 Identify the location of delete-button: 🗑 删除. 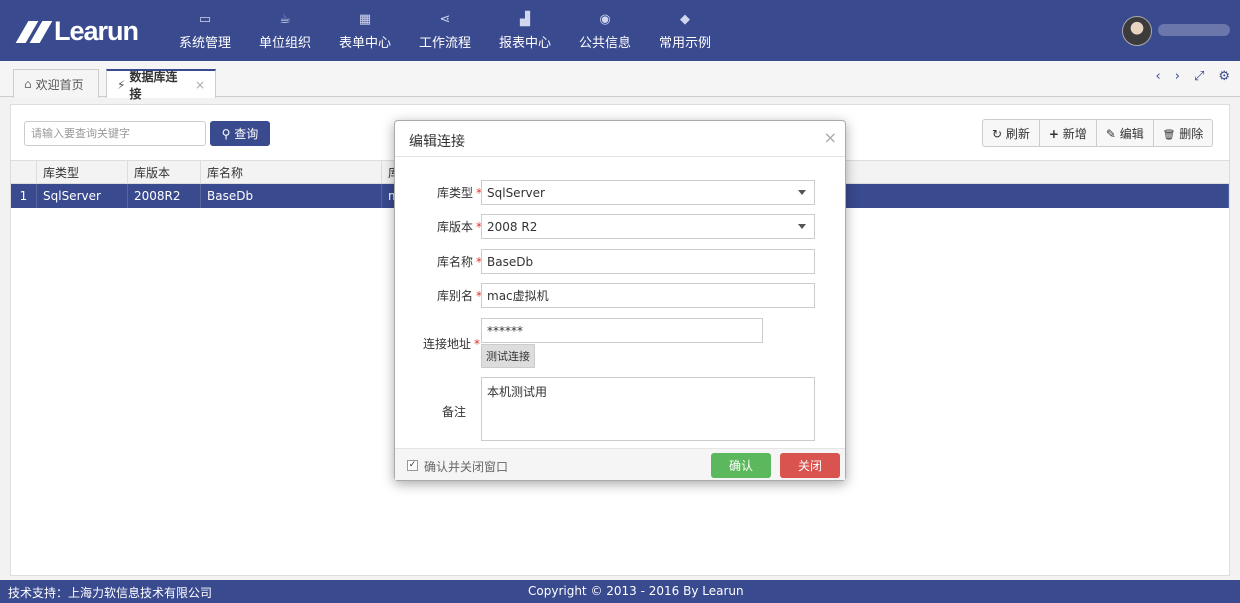
(1183, 133).